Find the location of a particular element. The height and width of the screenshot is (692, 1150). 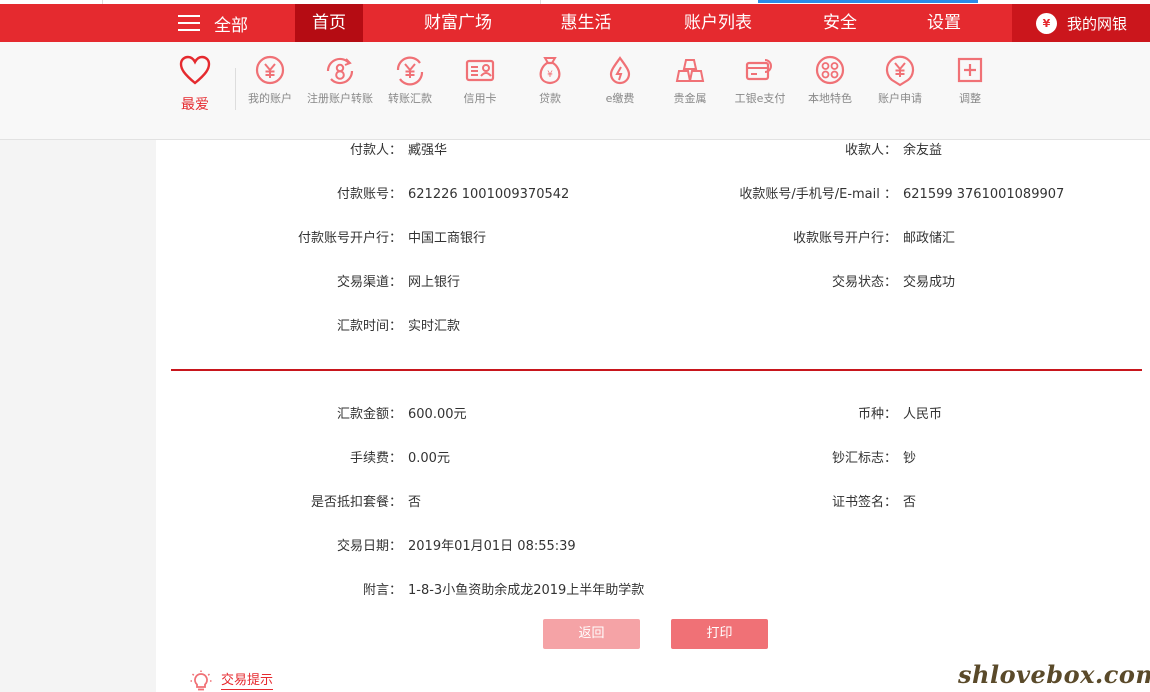

quick-loan: ¥ 贷款 is located at coordinates (550, 80).